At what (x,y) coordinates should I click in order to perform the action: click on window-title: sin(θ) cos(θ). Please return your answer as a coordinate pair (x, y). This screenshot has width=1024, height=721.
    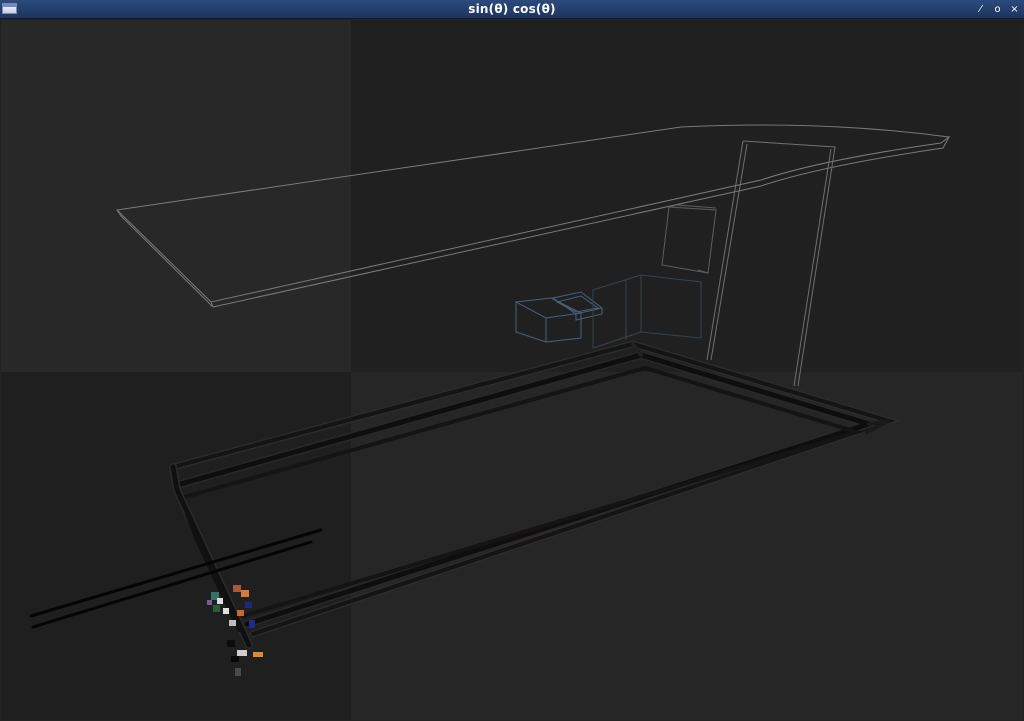
    Looking at the image, I should click on (512, 9).